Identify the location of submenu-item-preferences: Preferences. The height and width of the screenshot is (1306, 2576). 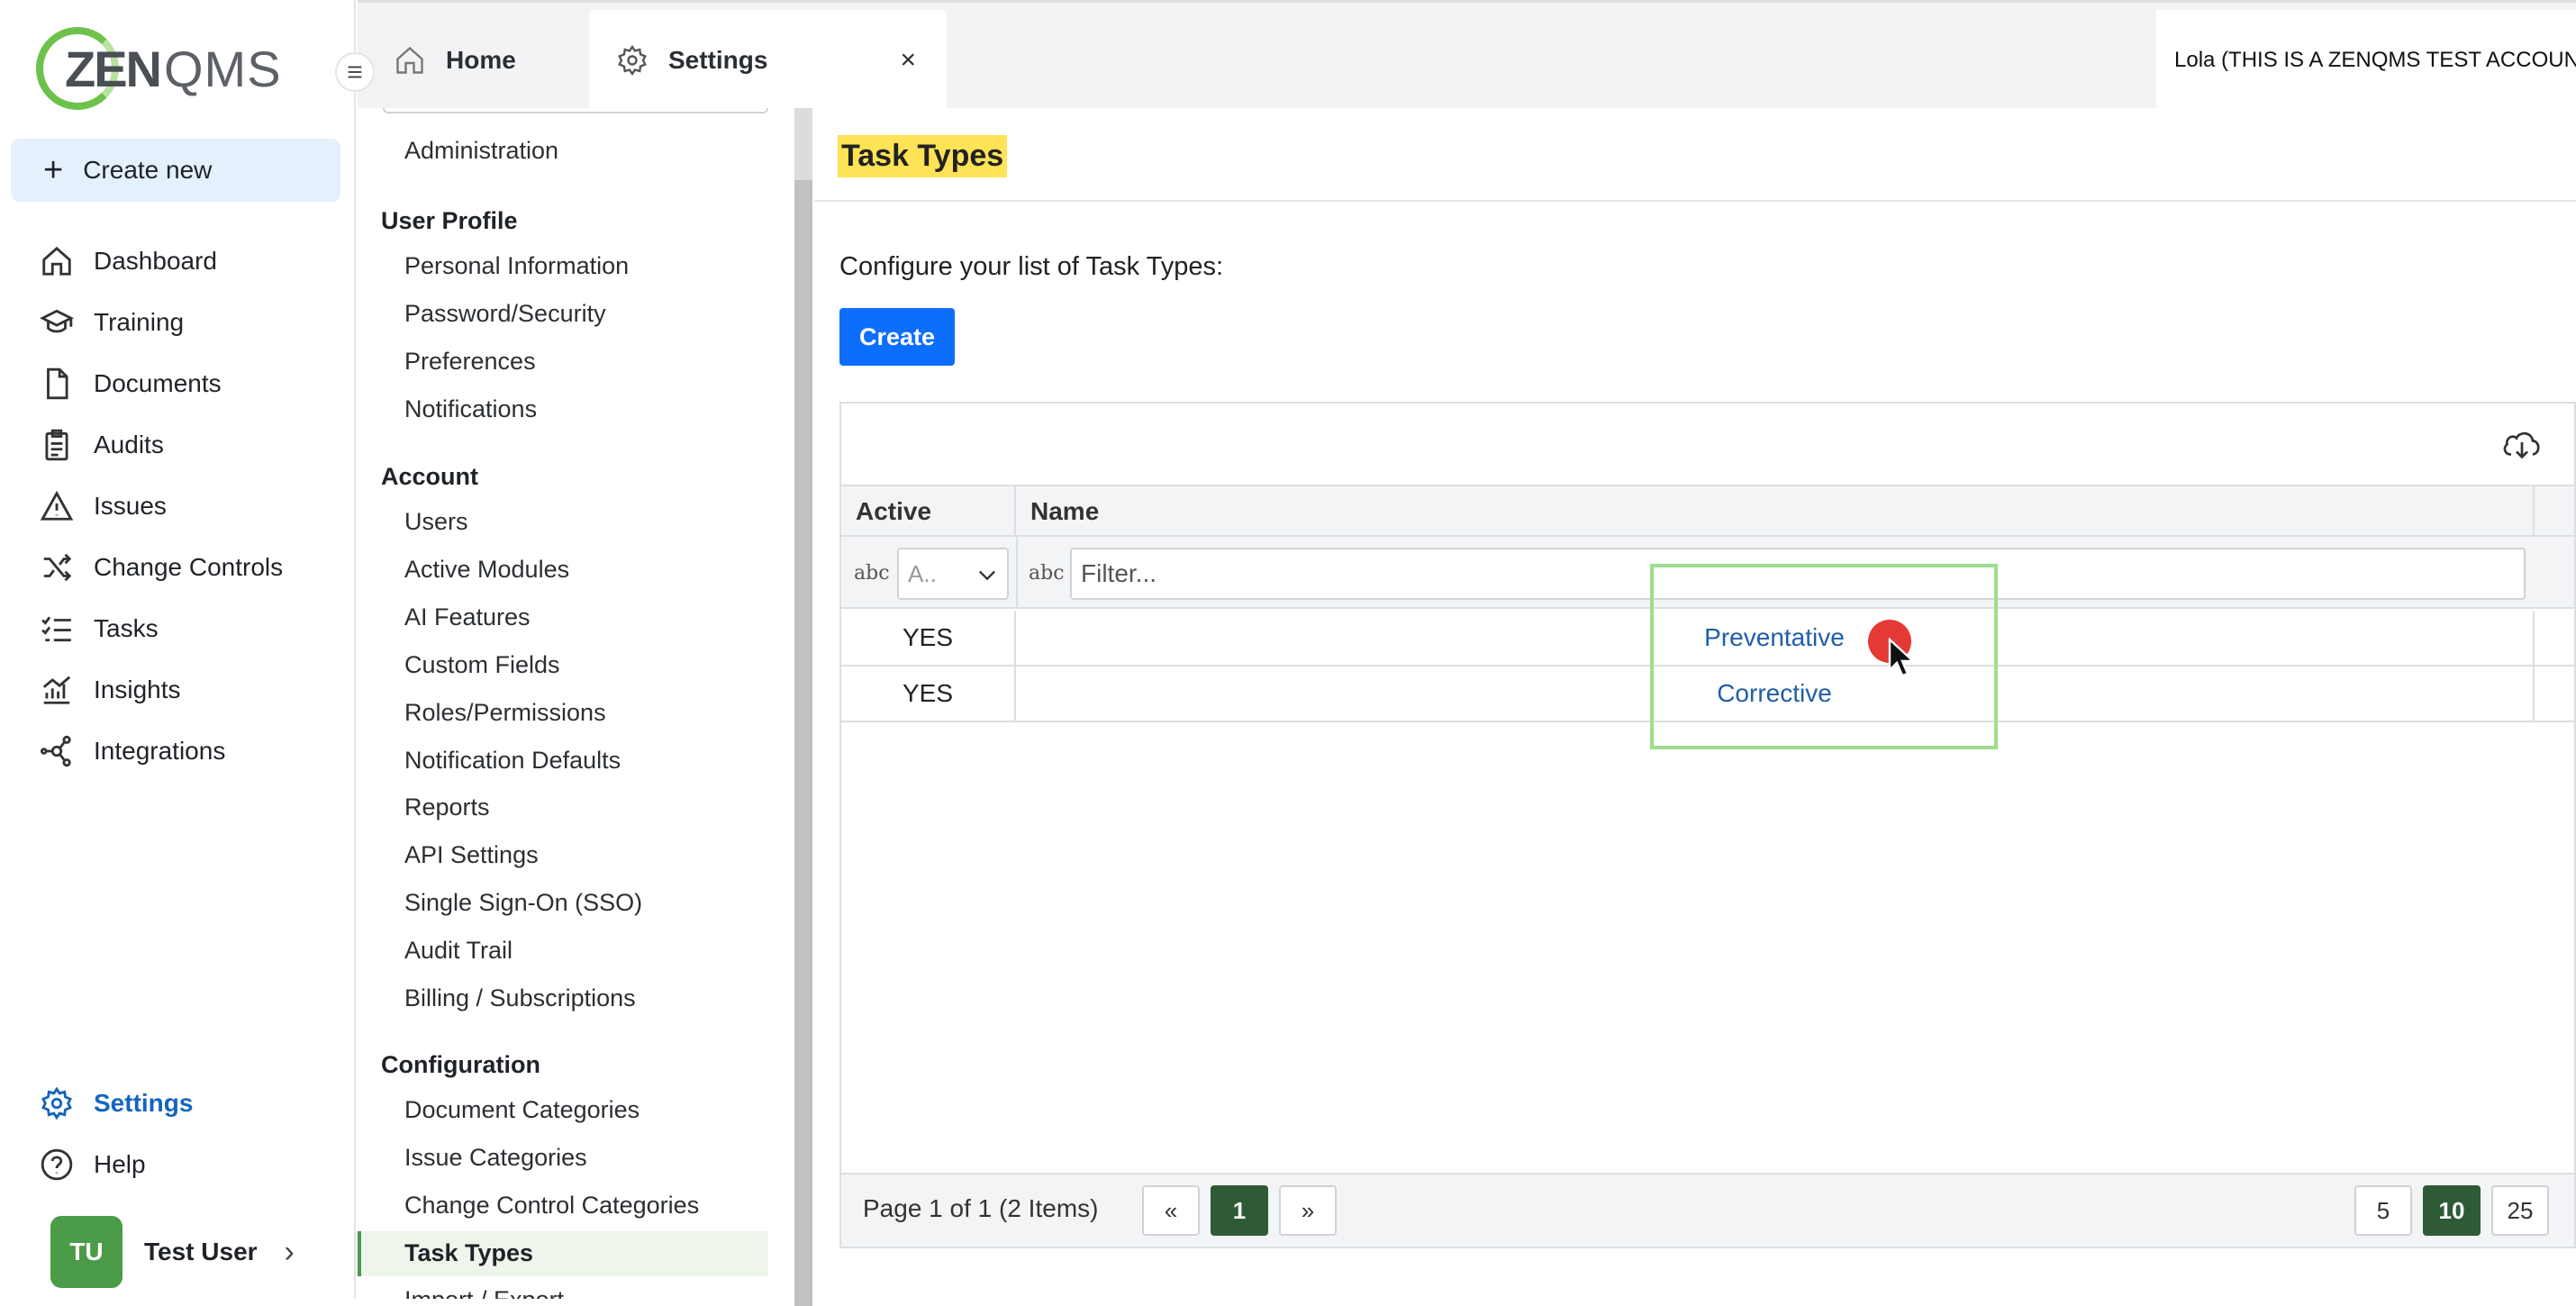
(470, 362).